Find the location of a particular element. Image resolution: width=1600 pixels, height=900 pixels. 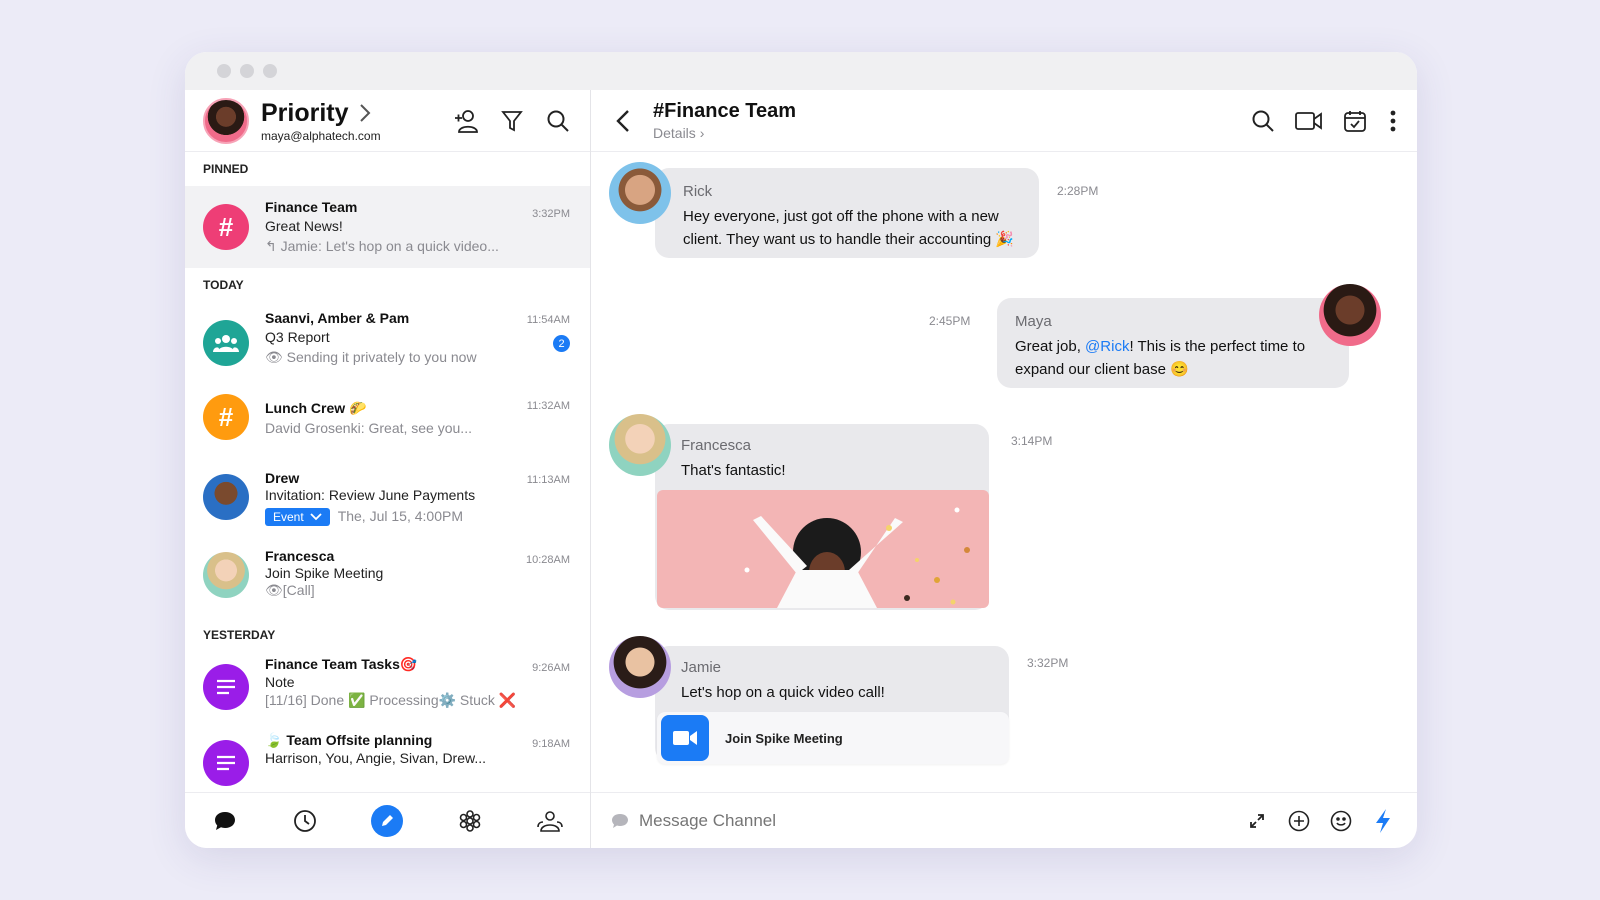

message-sender: Rick is located at coordinates (698, 191).